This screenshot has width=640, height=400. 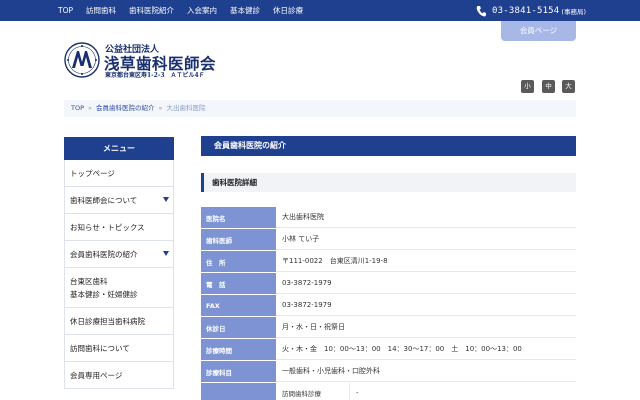 What do you see at coordinates (89, 281) in the screenshot?
I see `sidebar-item-label-line1: 台東区歯科` at bounding box center [89, 281].